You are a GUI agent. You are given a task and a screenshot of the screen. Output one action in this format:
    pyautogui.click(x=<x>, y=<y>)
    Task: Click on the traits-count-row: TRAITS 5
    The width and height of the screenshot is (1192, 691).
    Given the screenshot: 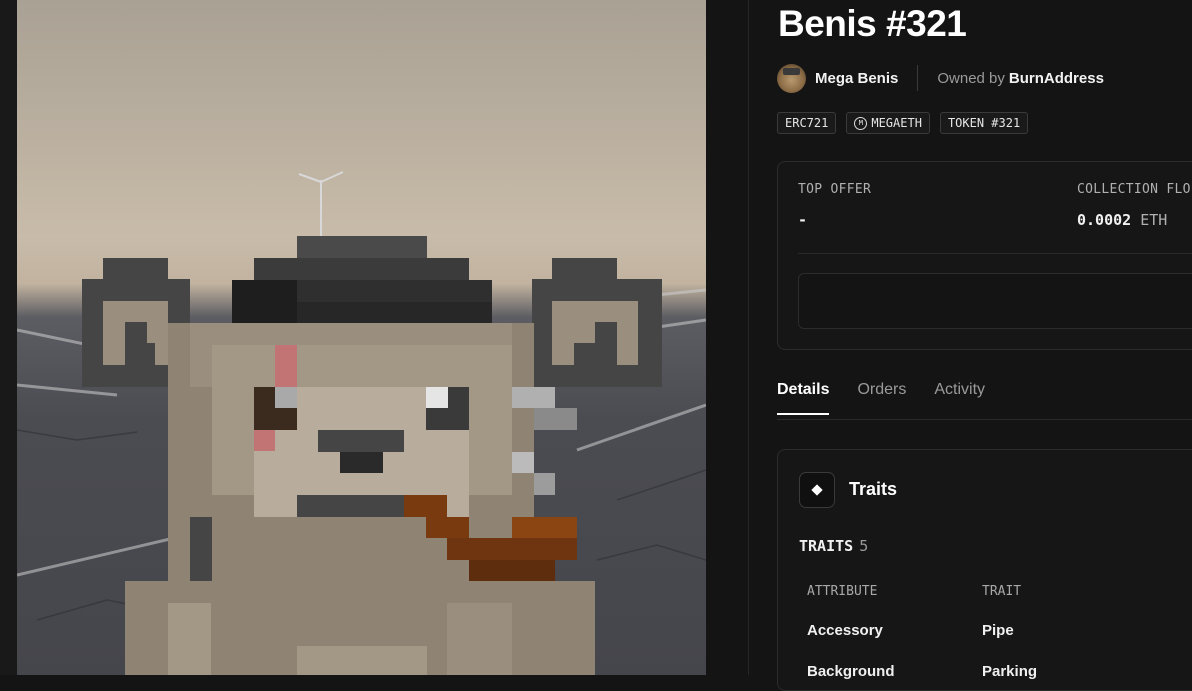 What is the action you would take?
    pyautogui.click(x=833, y=546)
    